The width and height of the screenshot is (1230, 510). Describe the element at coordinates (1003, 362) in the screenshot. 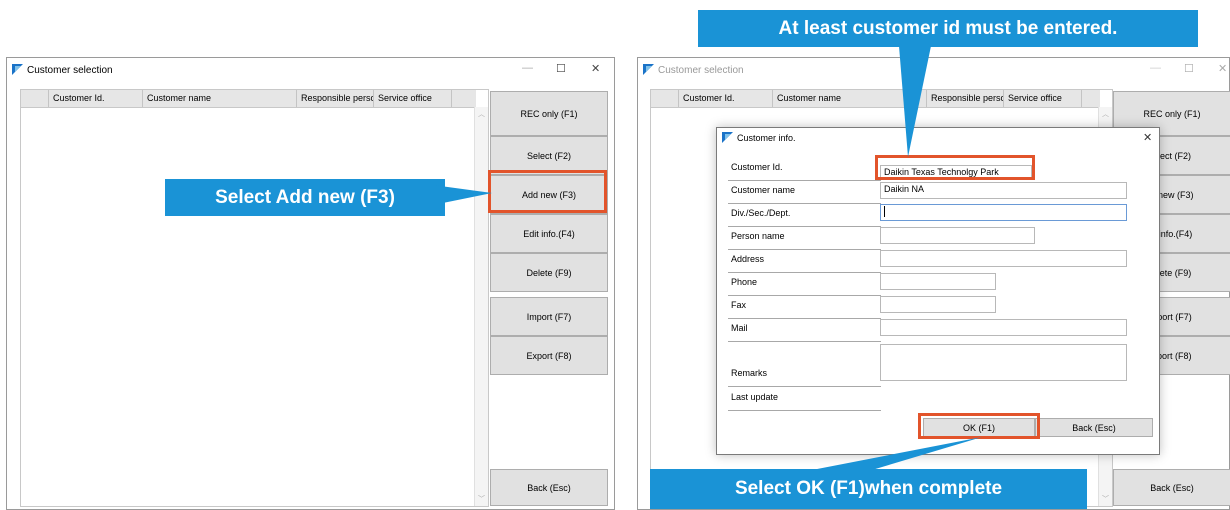

I see `remarks-field` at that location.